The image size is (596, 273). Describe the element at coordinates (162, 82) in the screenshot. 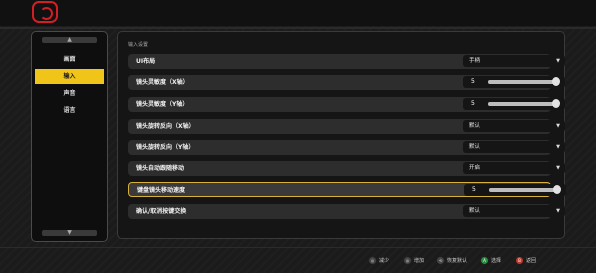

I see `setting-label: 镜头灵敏度（X轴）` at that location.